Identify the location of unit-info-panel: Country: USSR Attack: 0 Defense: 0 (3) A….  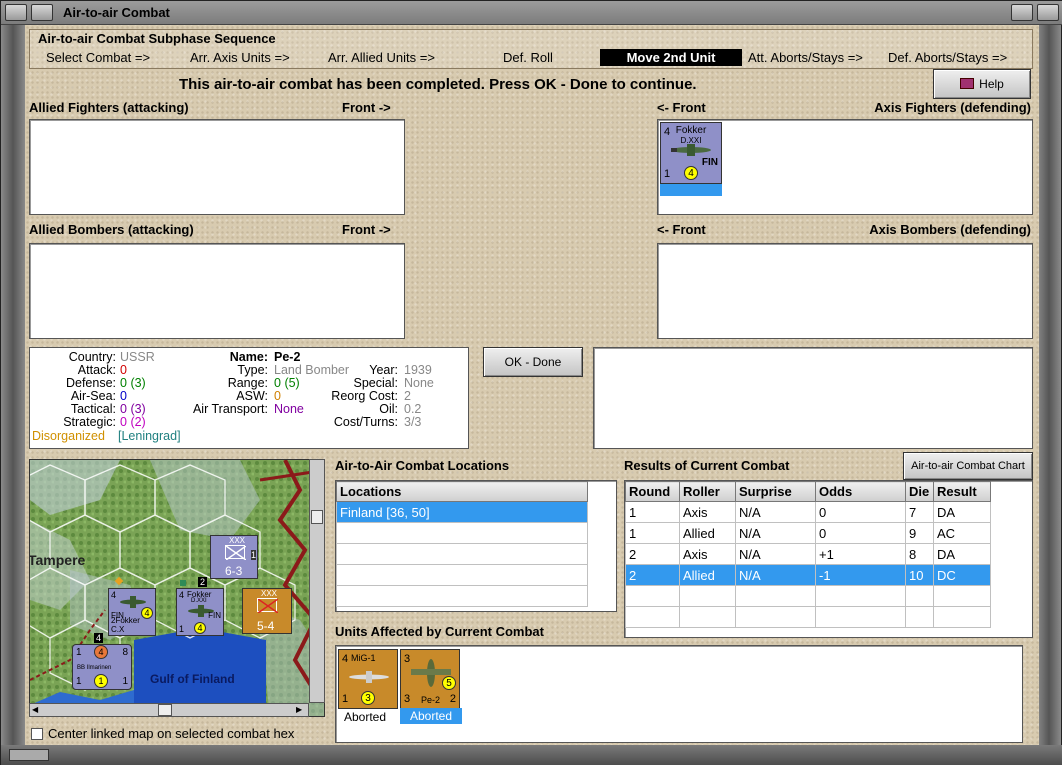
(249, 398).